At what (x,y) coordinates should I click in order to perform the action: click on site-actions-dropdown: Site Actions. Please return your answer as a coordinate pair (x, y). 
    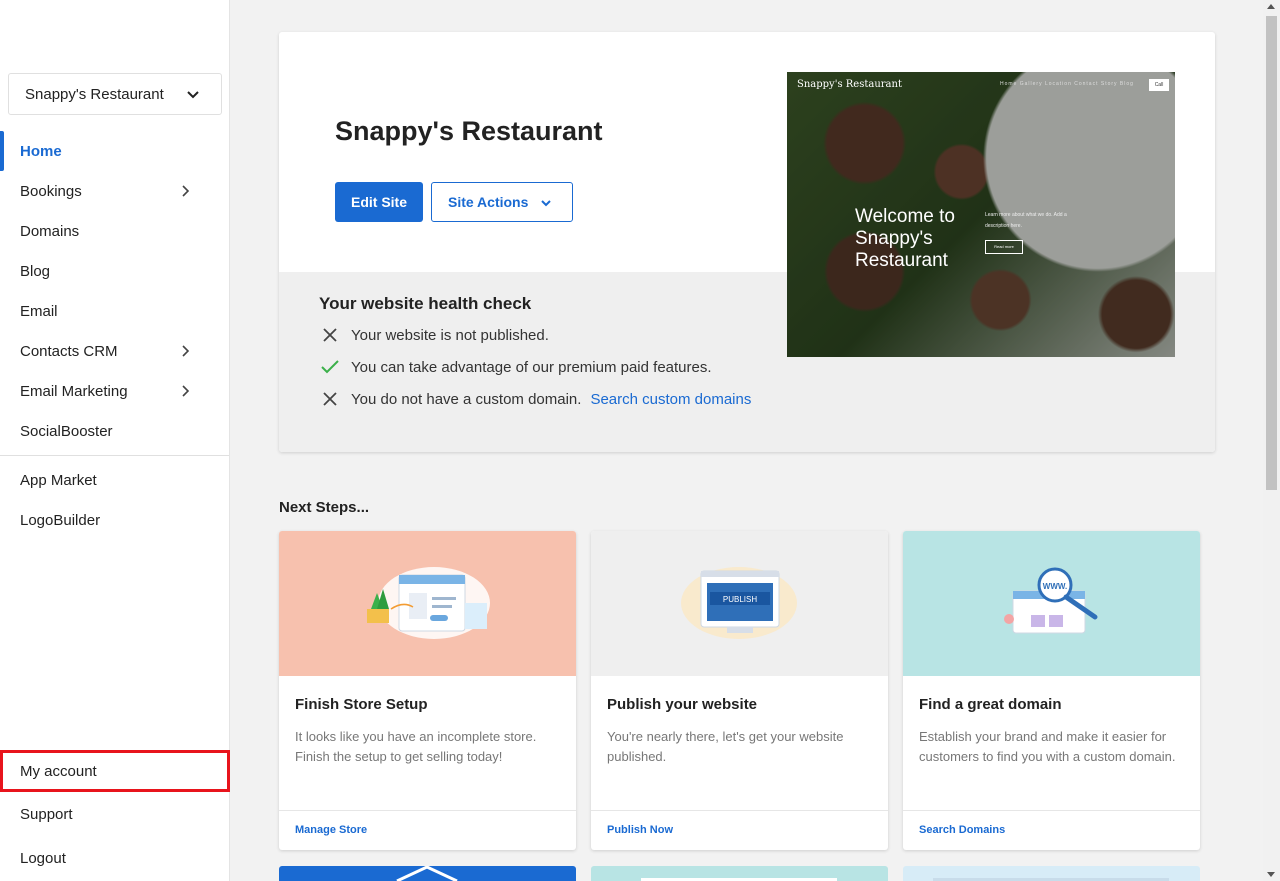
    Looking at the image, I should click on (502, 202).